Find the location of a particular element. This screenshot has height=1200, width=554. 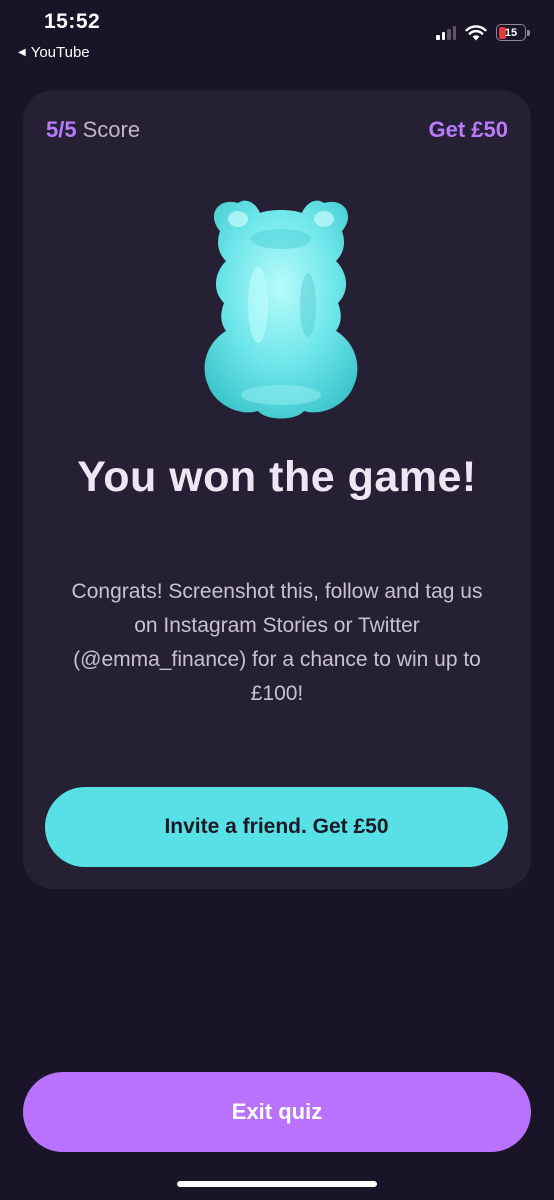

wifi-icon is located at coordinates (476, 32).